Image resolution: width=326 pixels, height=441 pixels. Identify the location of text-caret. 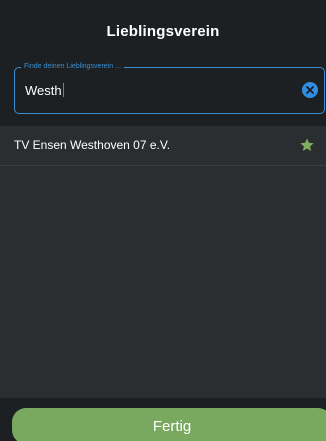
(63, 90).